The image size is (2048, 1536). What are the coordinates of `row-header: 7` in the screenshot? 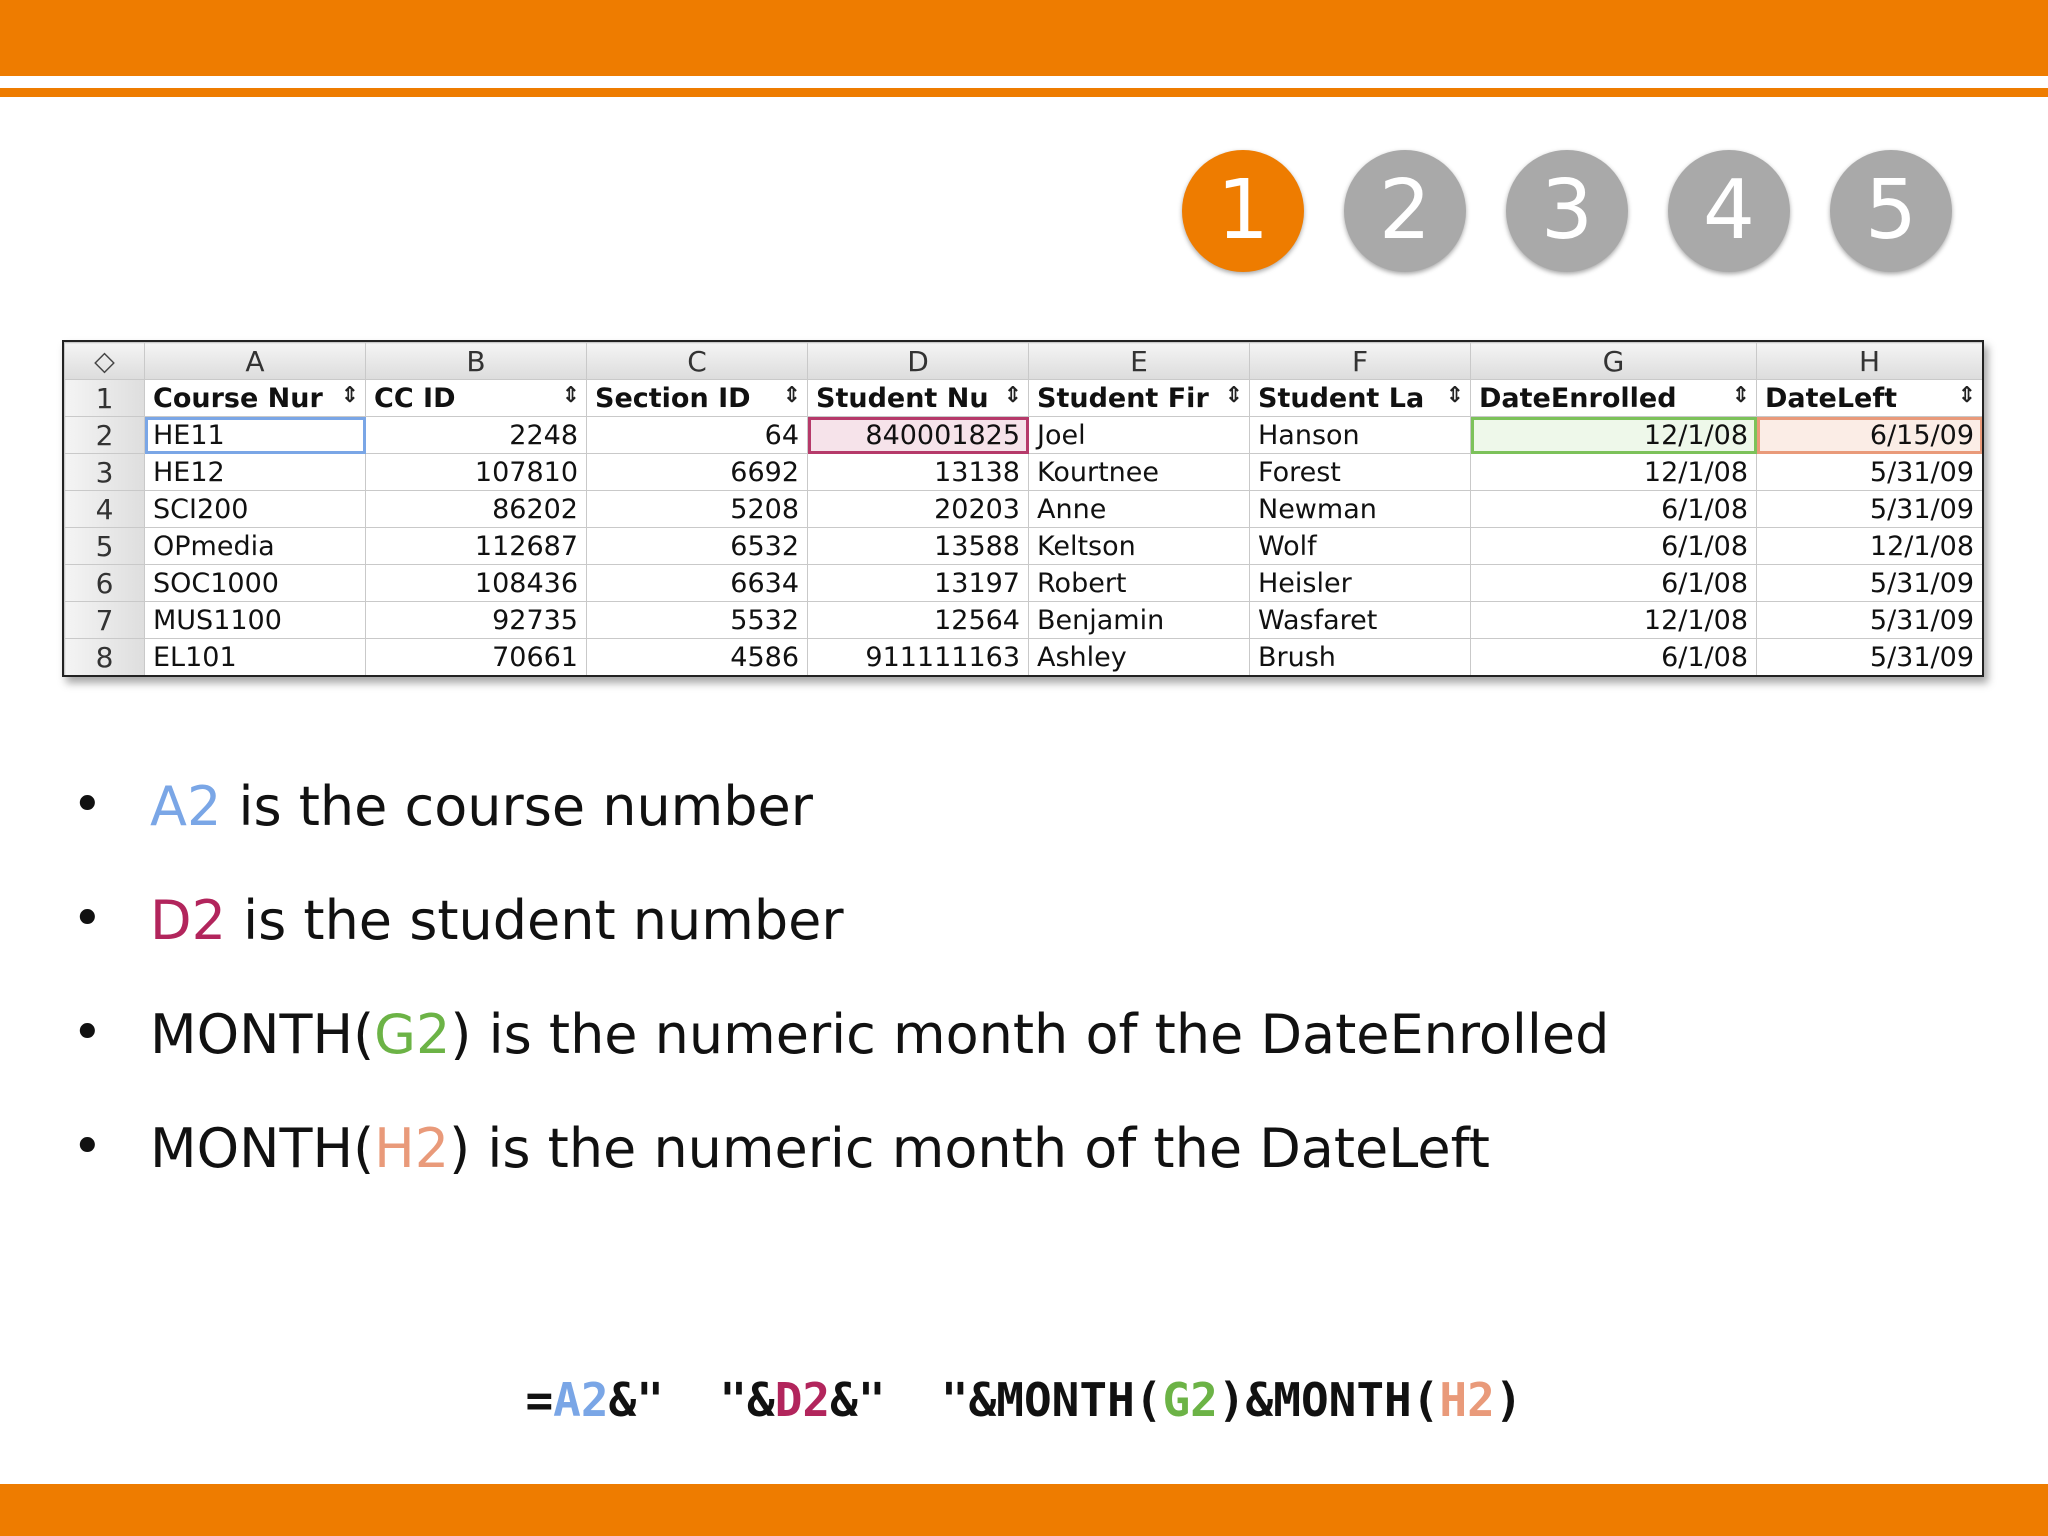 It's located at (104, 620).